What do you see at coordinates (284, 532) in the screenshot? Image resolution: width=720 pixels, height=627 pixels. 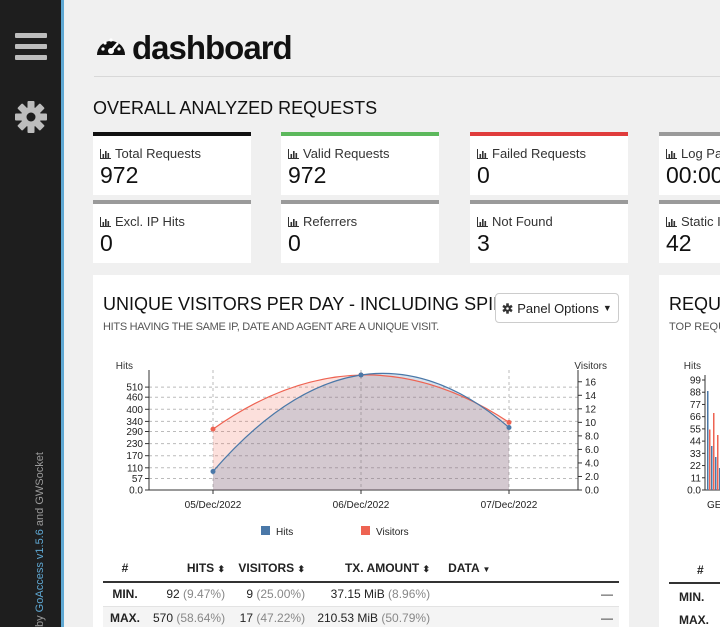 I see `legend-label-hits: Hits` at bounding box center [284, 532].